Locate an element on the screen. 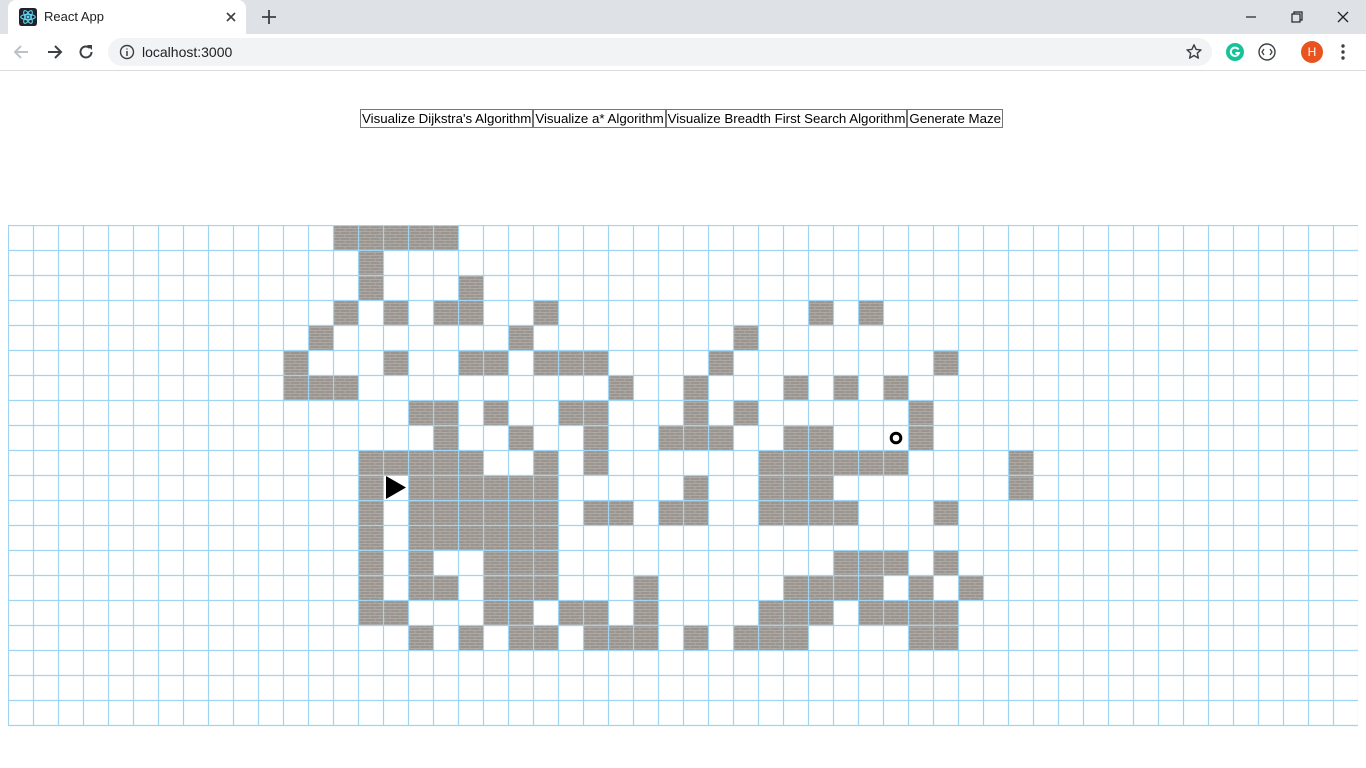 Image resolution: width=1366 pixels, height=768 pixels. close-icon is located at coordinates (231, 17).